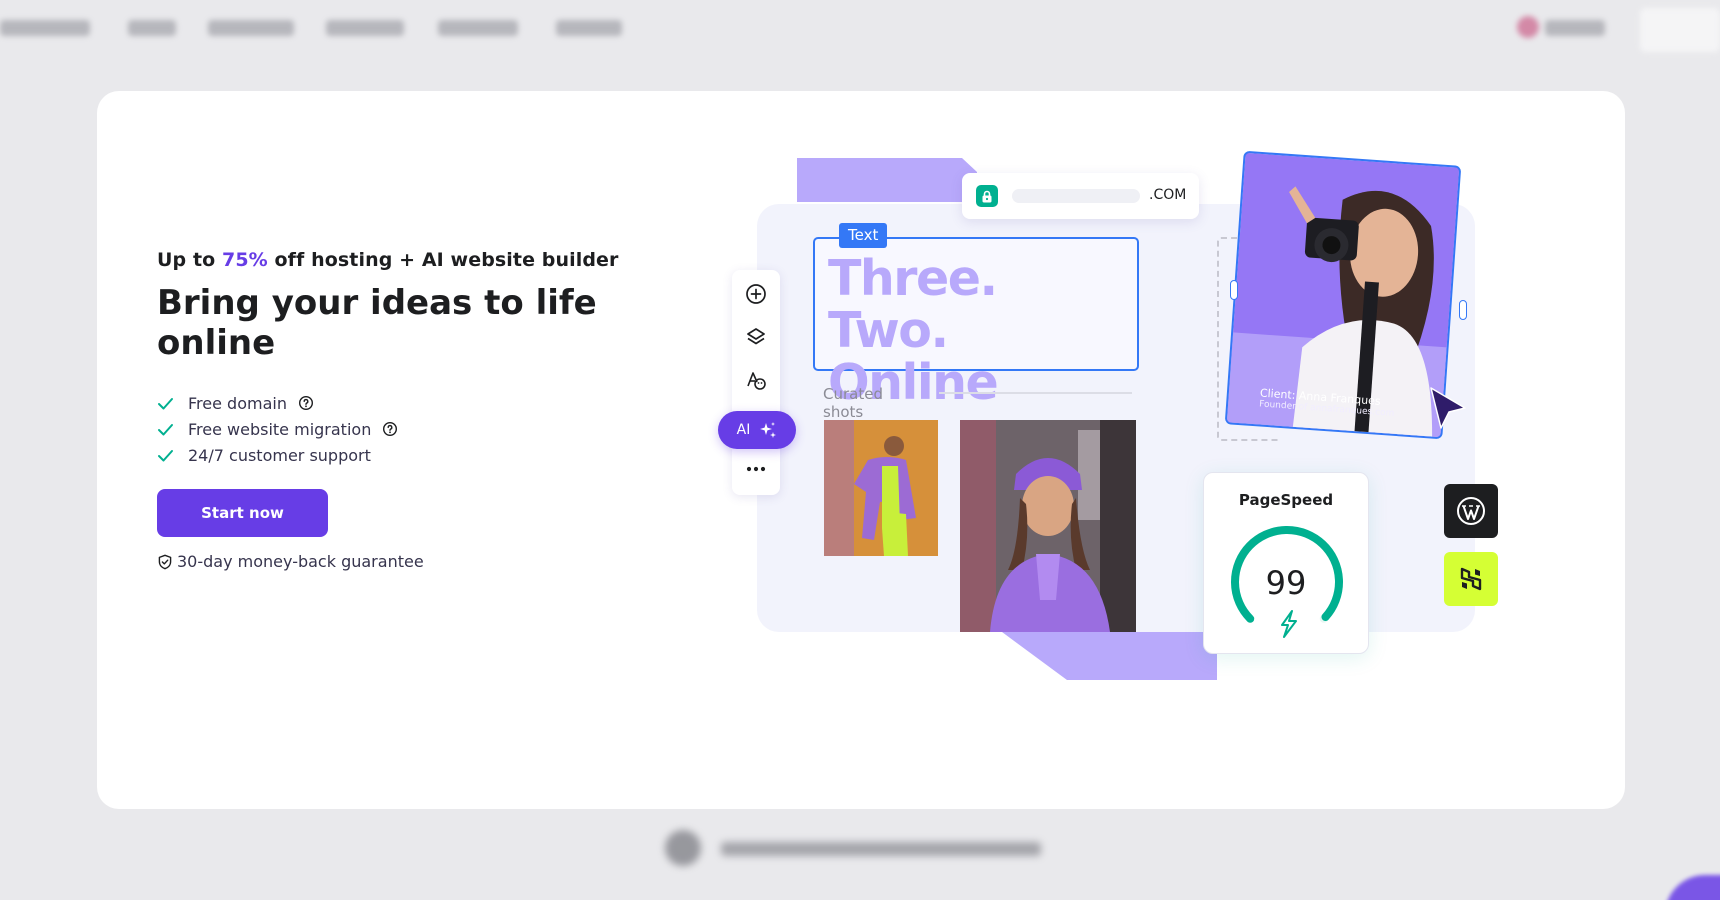  What do you see at coordinates (863, 235) in the screenshot?
I see `text-tag: Text` at bounding box center [863, 235].